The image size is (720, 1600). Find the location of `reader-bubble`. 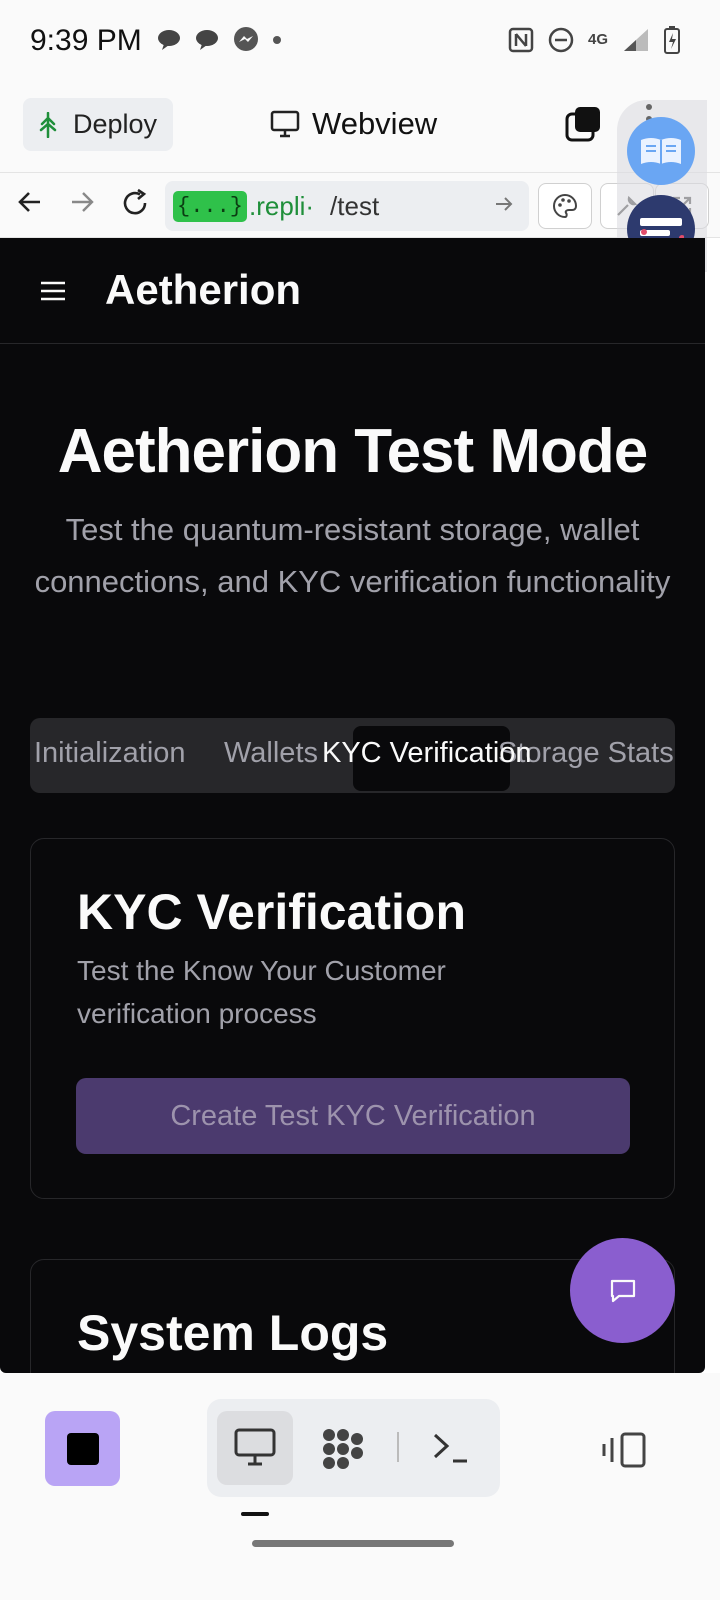

reader-bubble is located at coordinates (661, 151).